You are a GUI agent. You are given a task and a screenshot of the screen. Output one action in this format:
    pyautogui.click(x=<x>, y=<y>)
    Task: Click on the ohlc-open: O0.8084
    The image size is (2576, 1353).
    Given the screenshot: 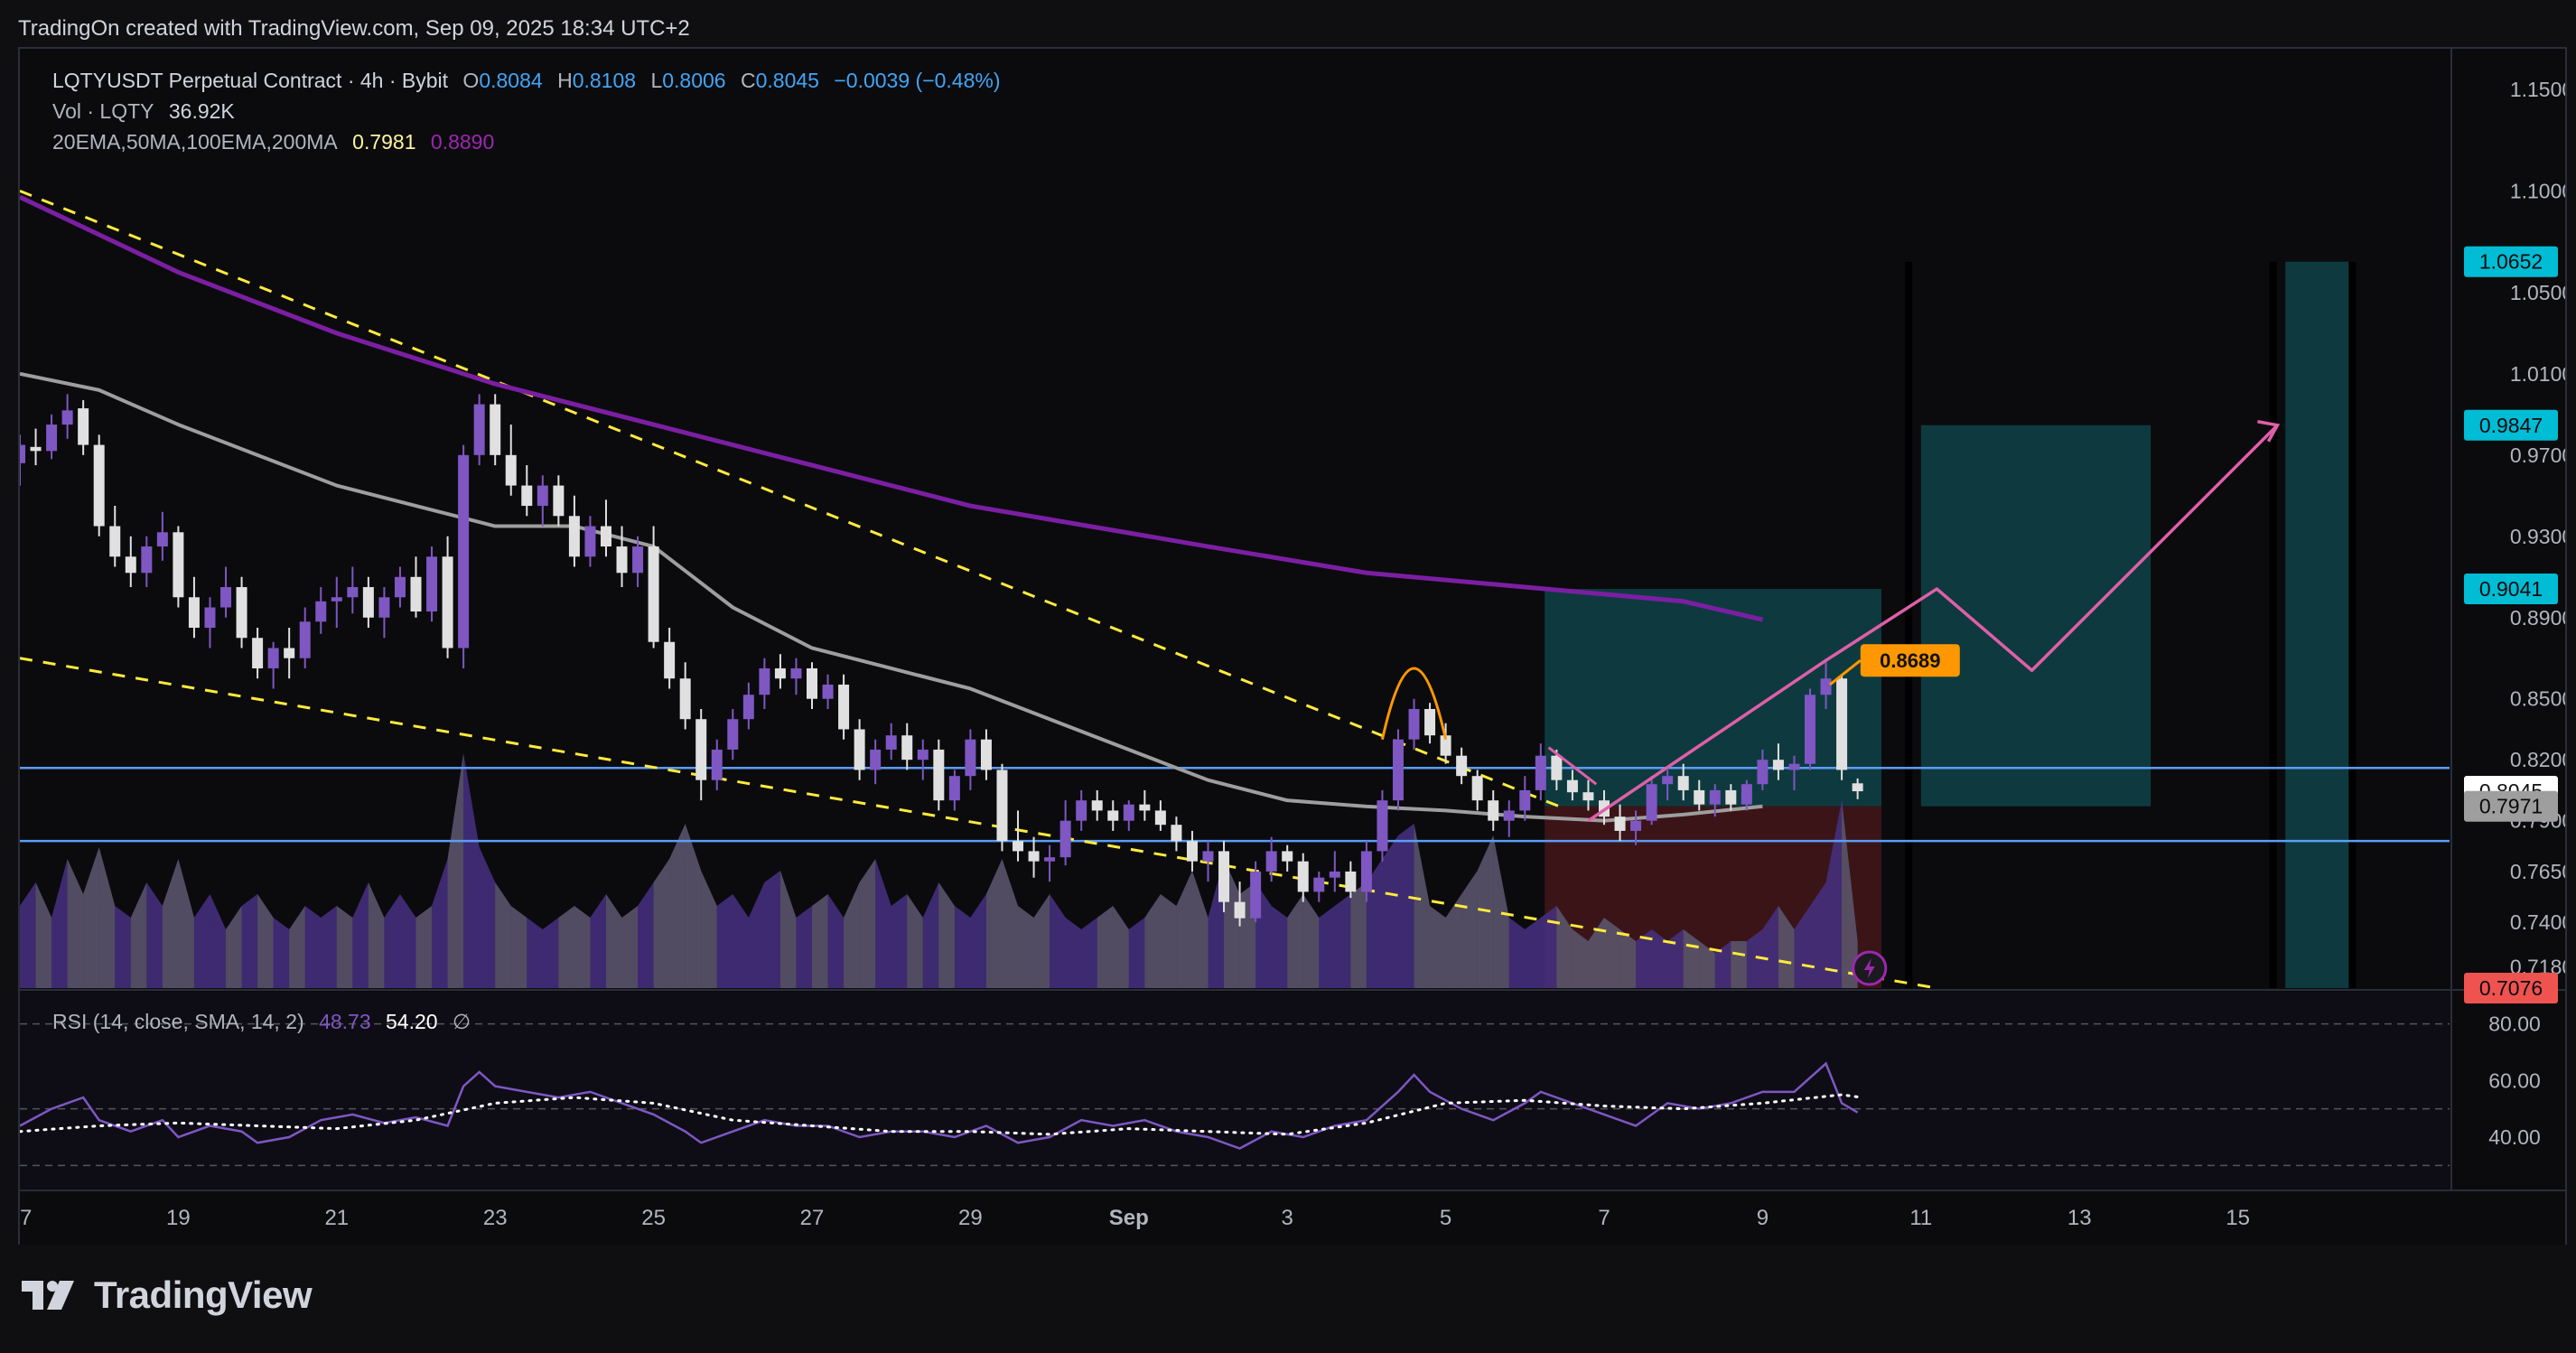 What is the action you would take?
    pyautogui.click(x=502, y=80)
    